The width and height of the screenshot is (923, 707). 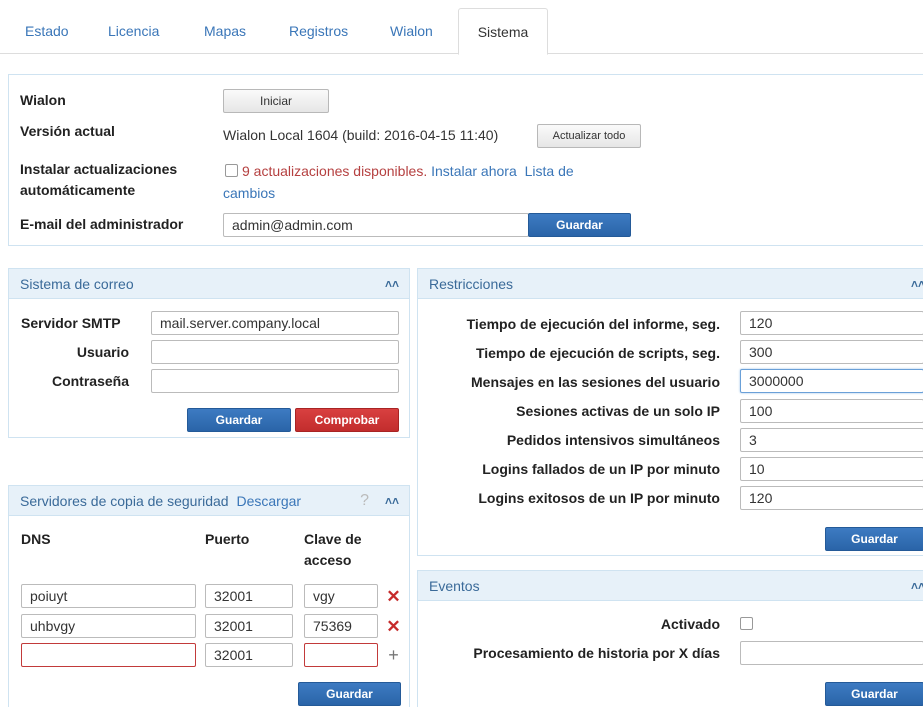 What do you see at coordinates (503, 31) in the screenshot?
I see `tab-sistema: Sistema` at bounding box center [503, 31].